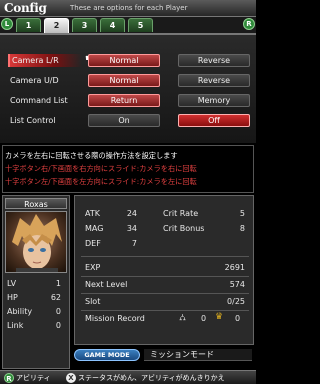 The width and height of the screenshot is (320, 384). I want to click on camera-lr-normal-button: Normal, so click(124, 60).